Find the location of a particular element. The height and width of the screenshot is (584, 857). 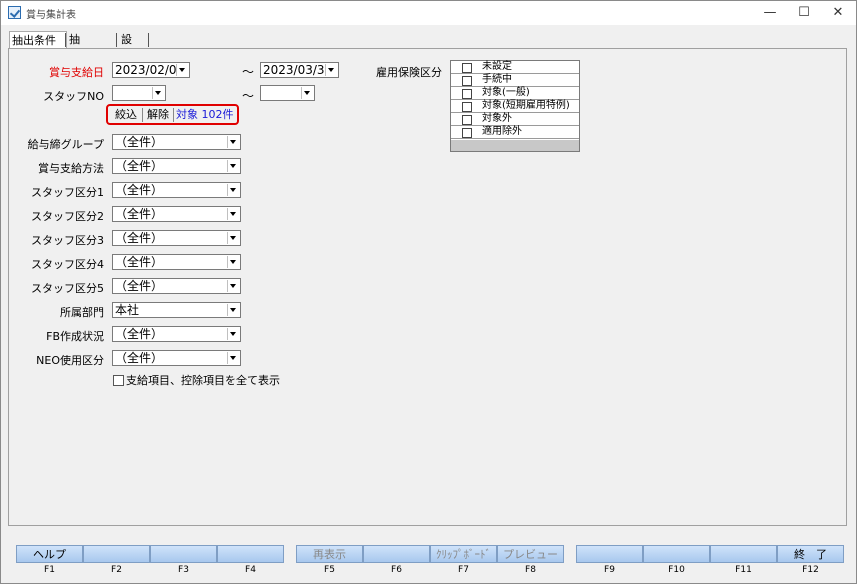

f7-clipboard-button: ｸﾘｯﾌﾟﾎﾞｰﾄﾞ is located at coordinates (463, 554).